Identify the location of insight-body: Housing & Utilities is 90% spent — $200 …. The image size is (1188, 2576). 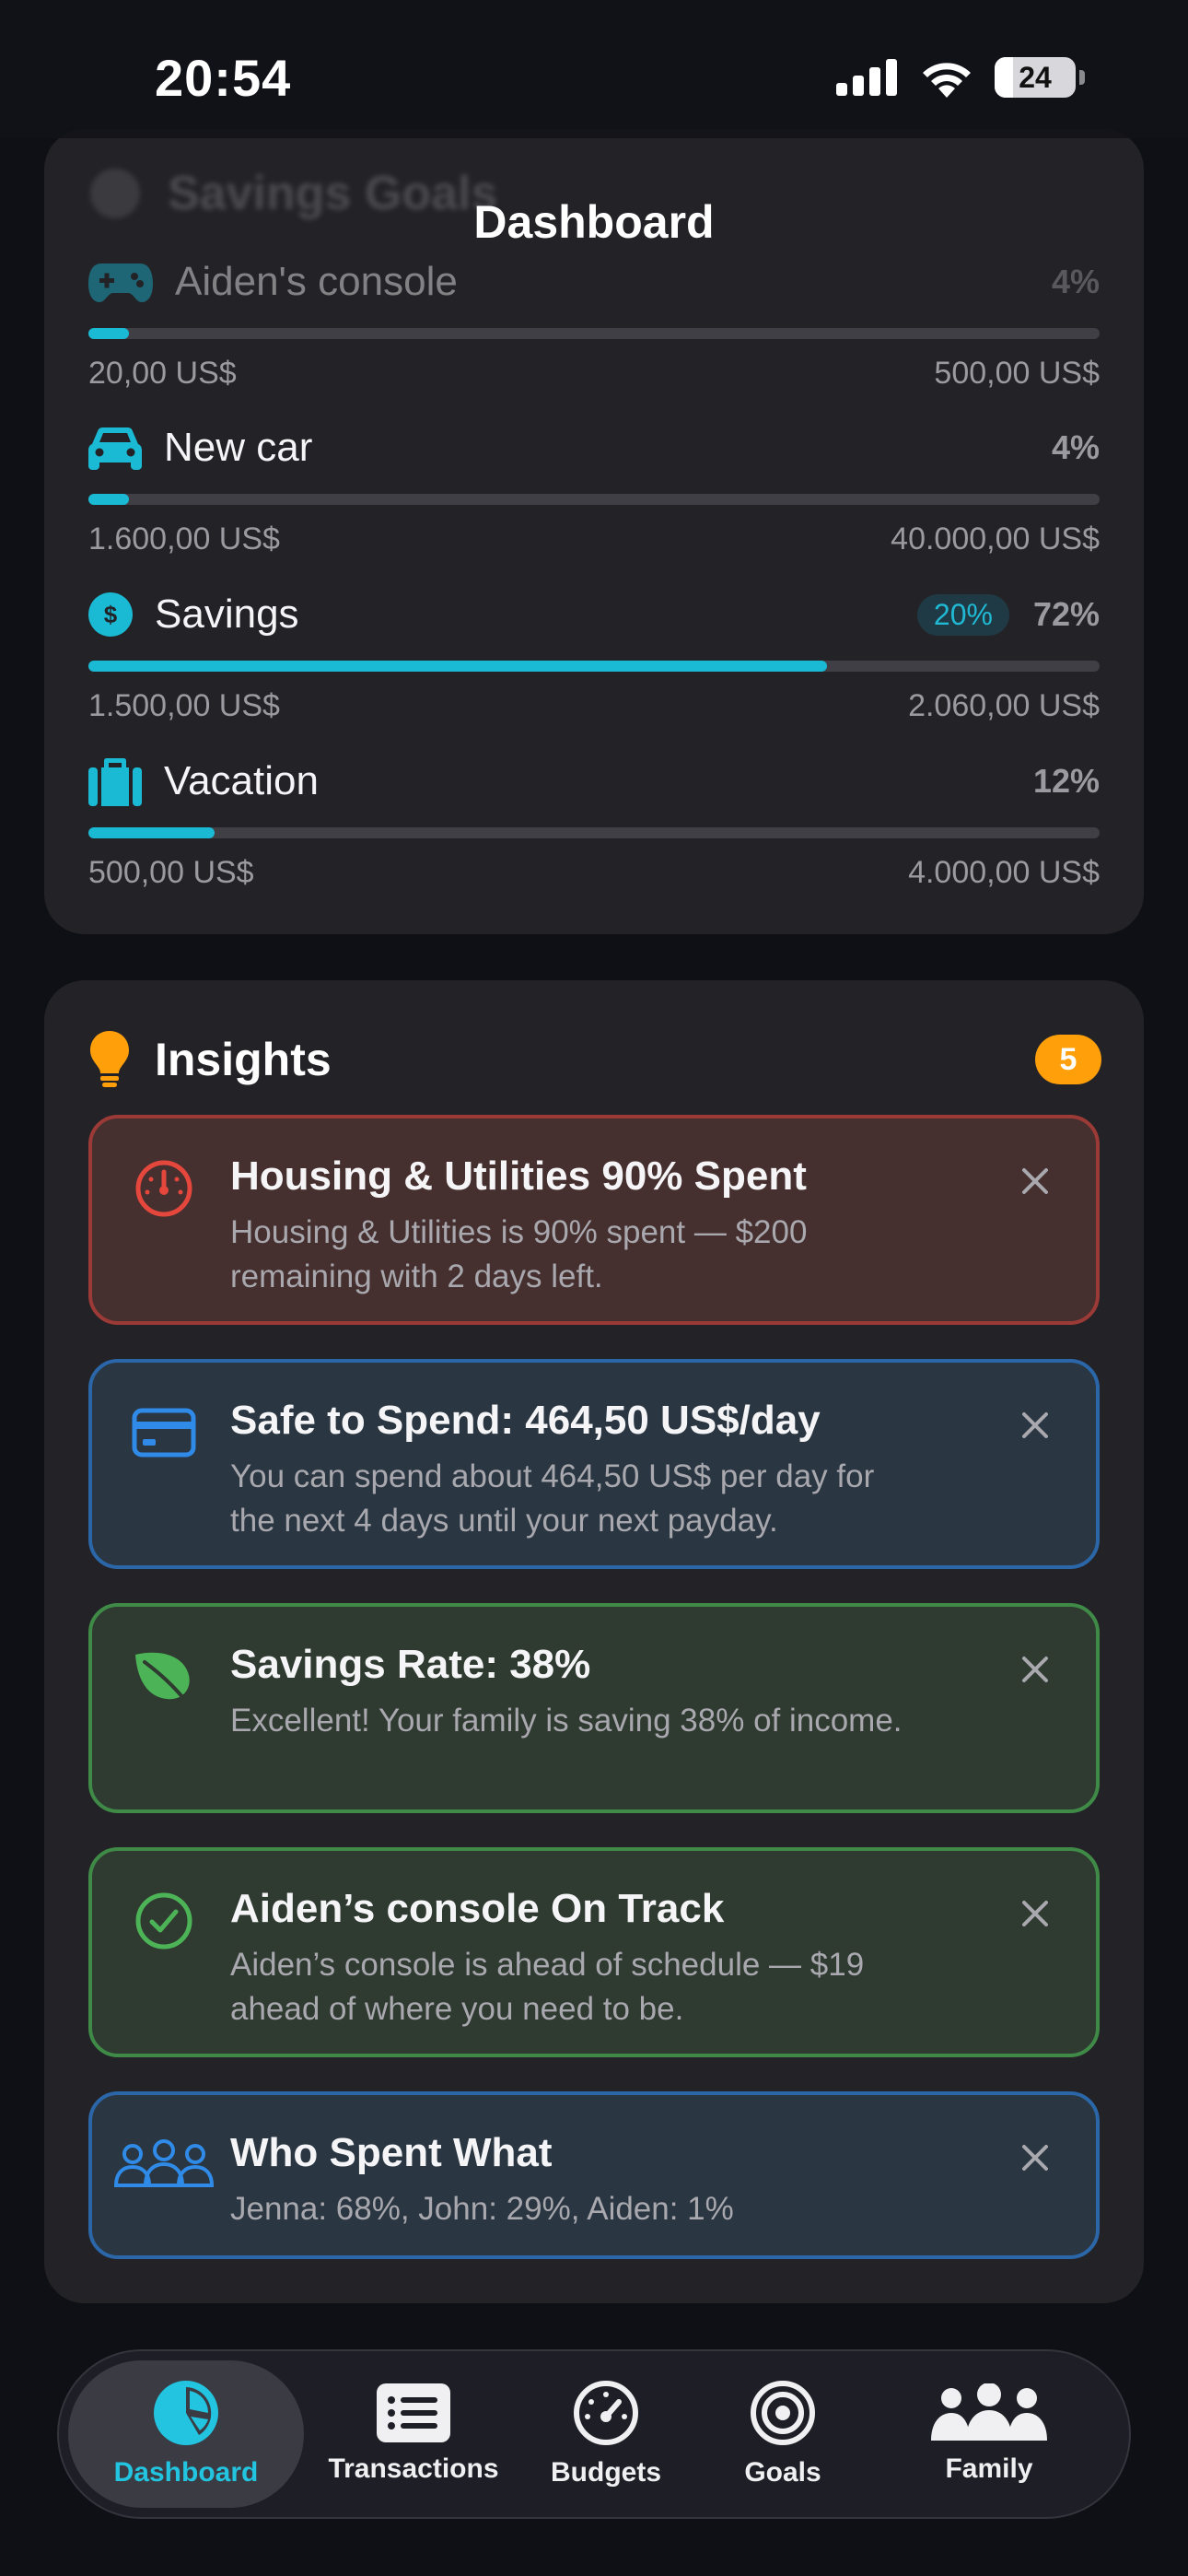
(519, 1254).